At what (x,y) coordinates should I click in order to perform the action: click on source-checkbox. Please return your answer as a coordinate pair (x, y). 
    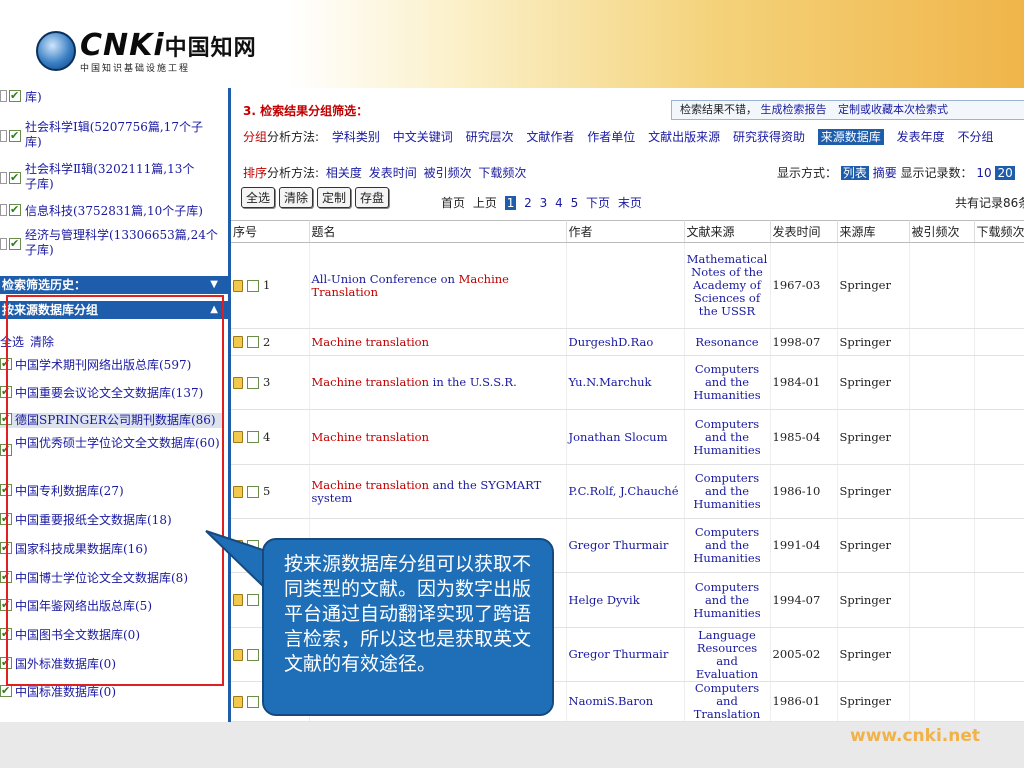
    Looking at the image, I should click on (6, 690).